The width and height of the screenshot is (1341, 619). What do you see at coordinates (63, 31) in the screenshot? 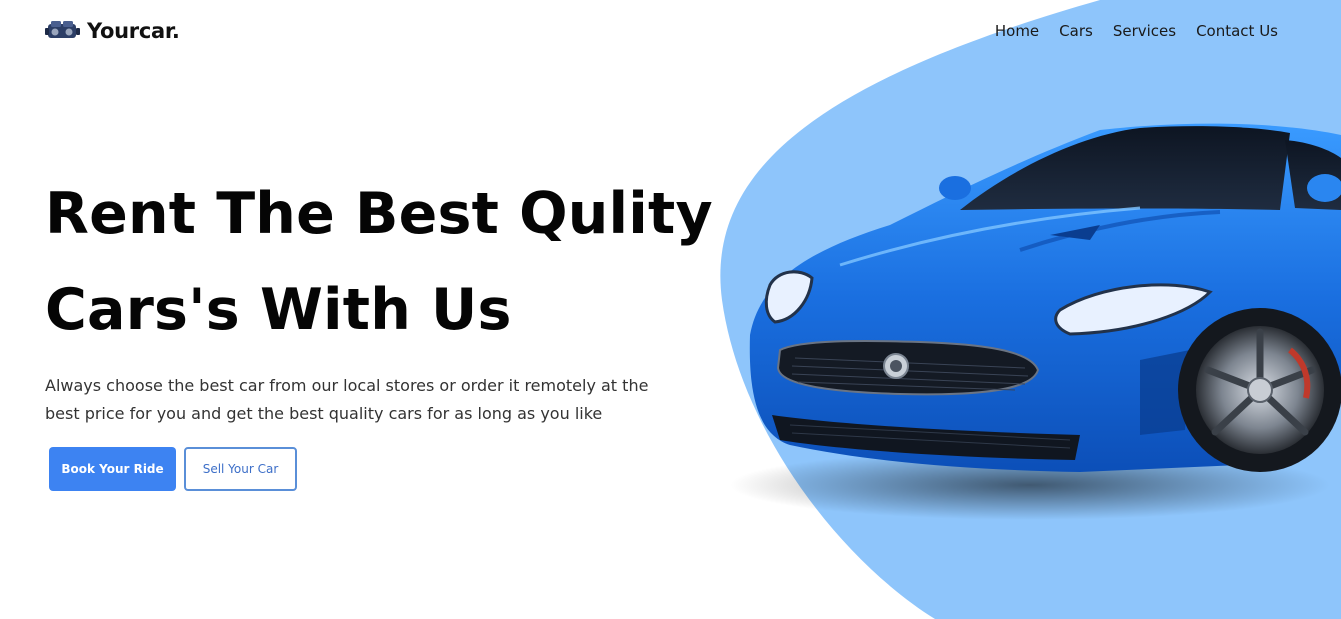
I see `car-engine-icon` at bounding box center [63, 31].